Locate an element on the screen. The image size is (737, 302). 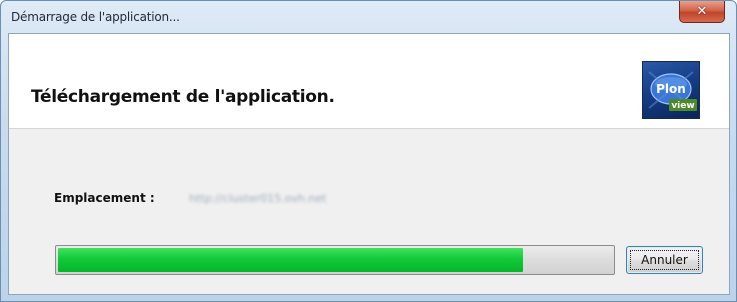
location-label: Emplacement : is located at coordinates (104, 198).